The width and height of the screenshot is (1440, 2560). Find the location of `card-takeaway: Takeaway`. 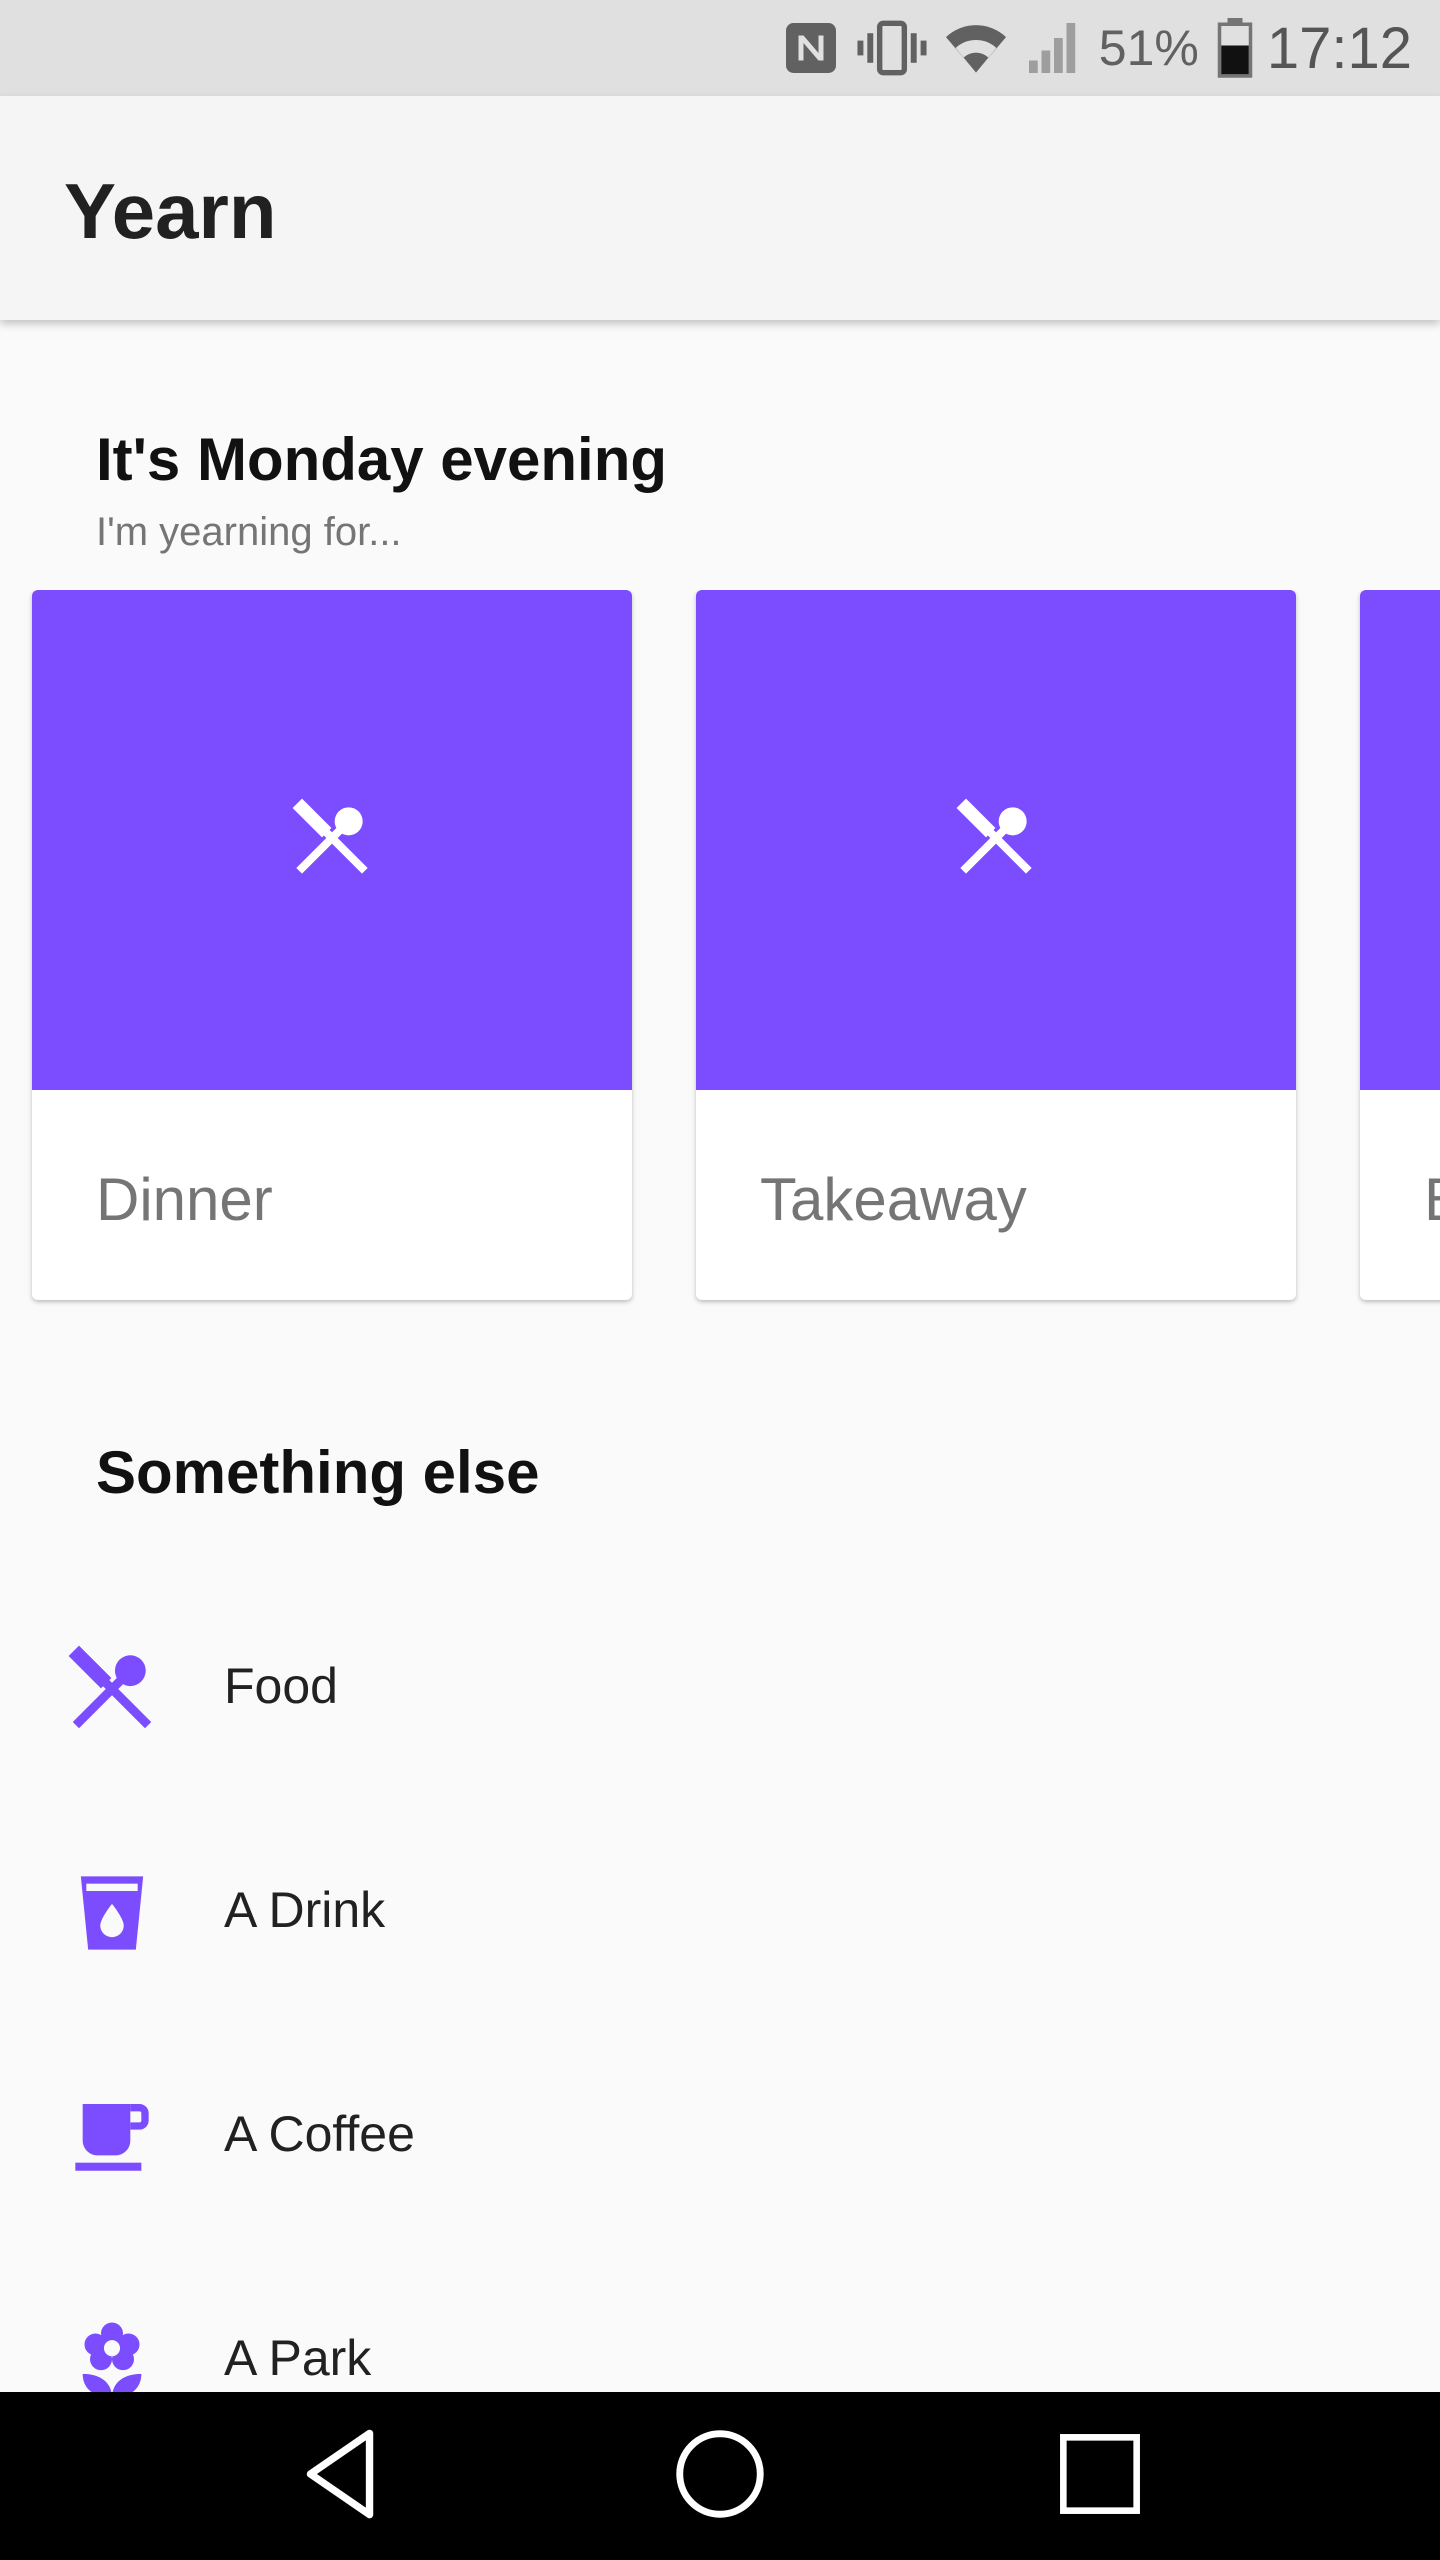

card-takeaway: Takeaway is located at coordinates (996, 945).